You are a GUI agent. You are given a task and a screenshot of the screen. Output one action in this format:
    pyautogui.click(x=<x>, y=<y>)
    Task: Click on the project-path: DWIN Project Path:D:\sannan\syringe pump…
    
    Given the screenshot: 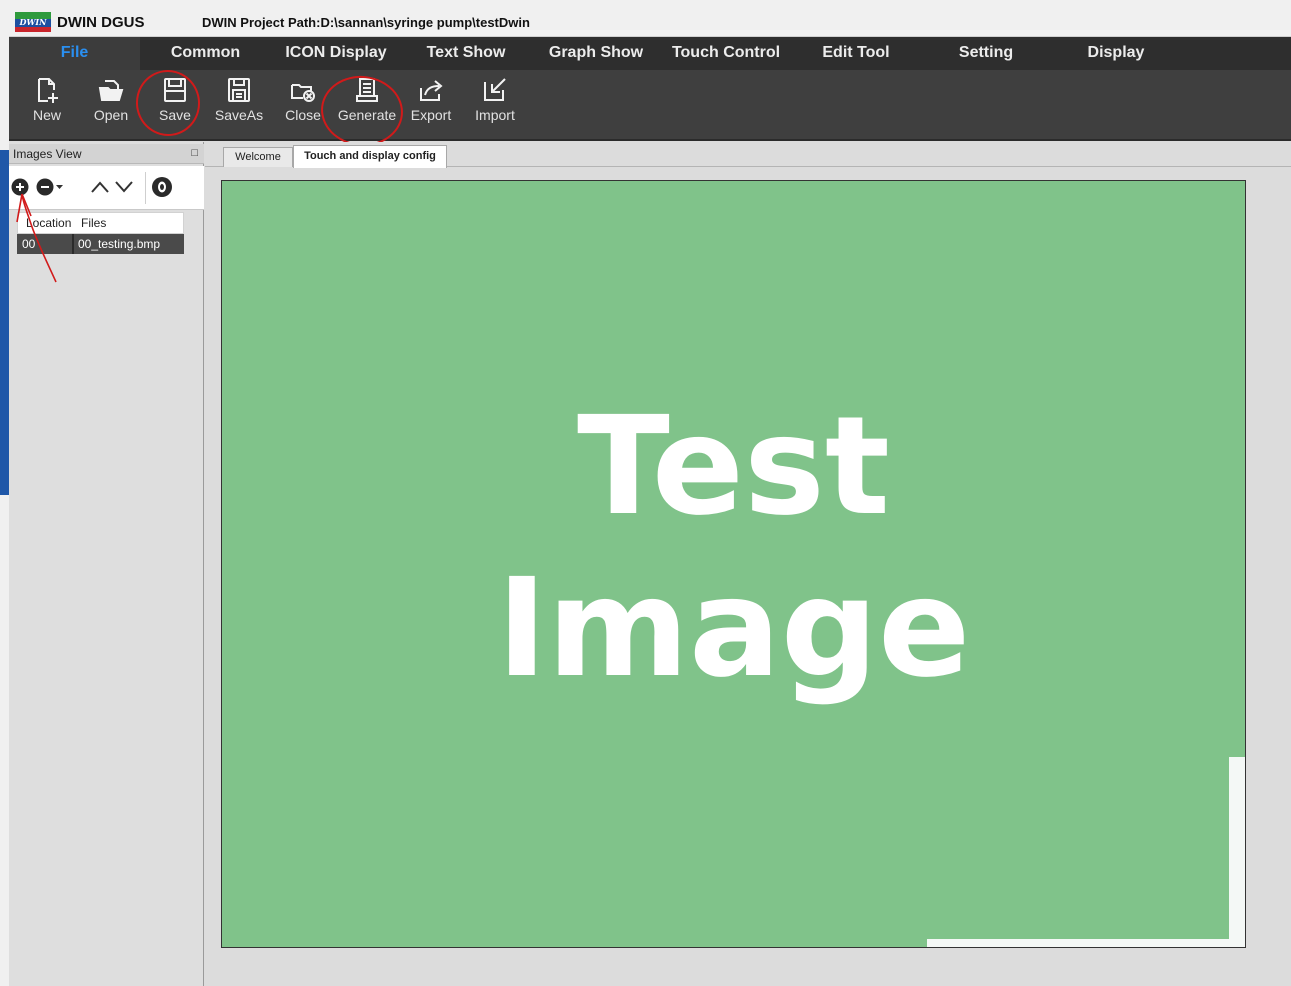 What is the action you would take?
    pyautogui.click(x=366, y=22)
    